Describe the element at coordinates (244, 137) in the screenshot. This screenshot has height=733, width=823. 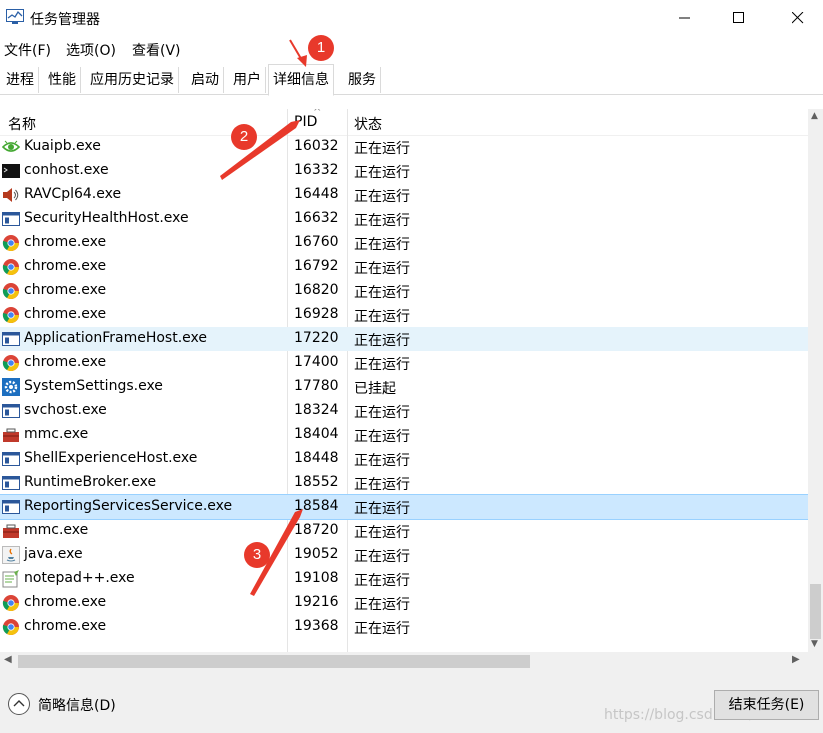
I see `annotation-marker-2: 2` at that location.